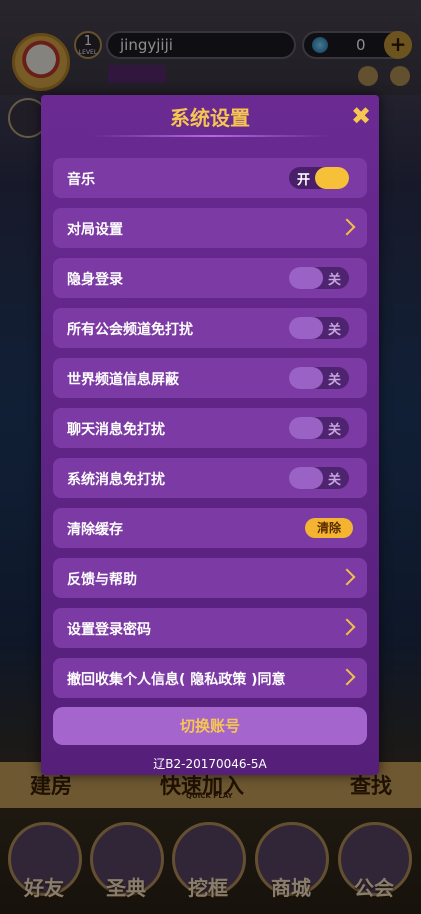 The width and height of the screenshot is (421, 914). Describe the element at coordinates (210, 378) in the screenshot. I see `setting-world-block: 世界频道信息屏蔽 关` at that location.